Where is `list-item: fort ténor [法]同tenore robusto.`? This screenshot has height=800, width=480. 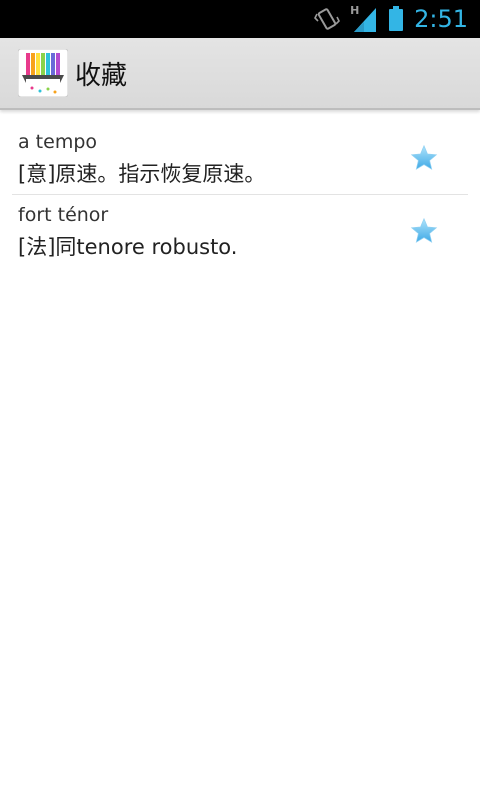
list-item: fort ténor [法]同tenore robusto. is located at coordinates (240, 231).